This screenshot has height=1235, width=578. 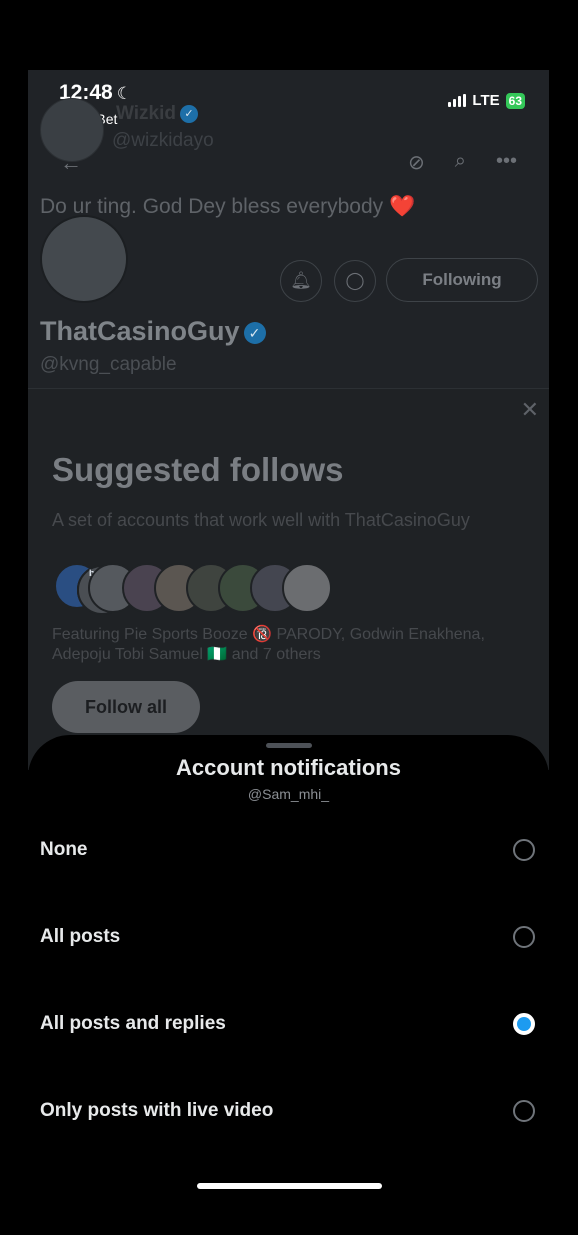 I want to click on option-label: Only posts with live video, so click(x=157, y=1110).